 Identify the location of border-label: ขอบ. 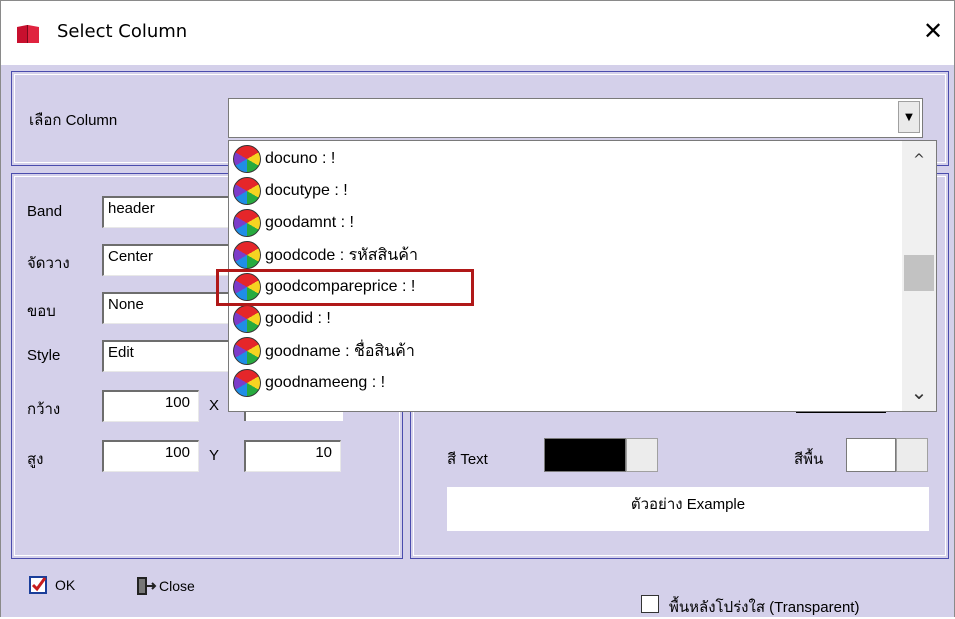
(41, 311).